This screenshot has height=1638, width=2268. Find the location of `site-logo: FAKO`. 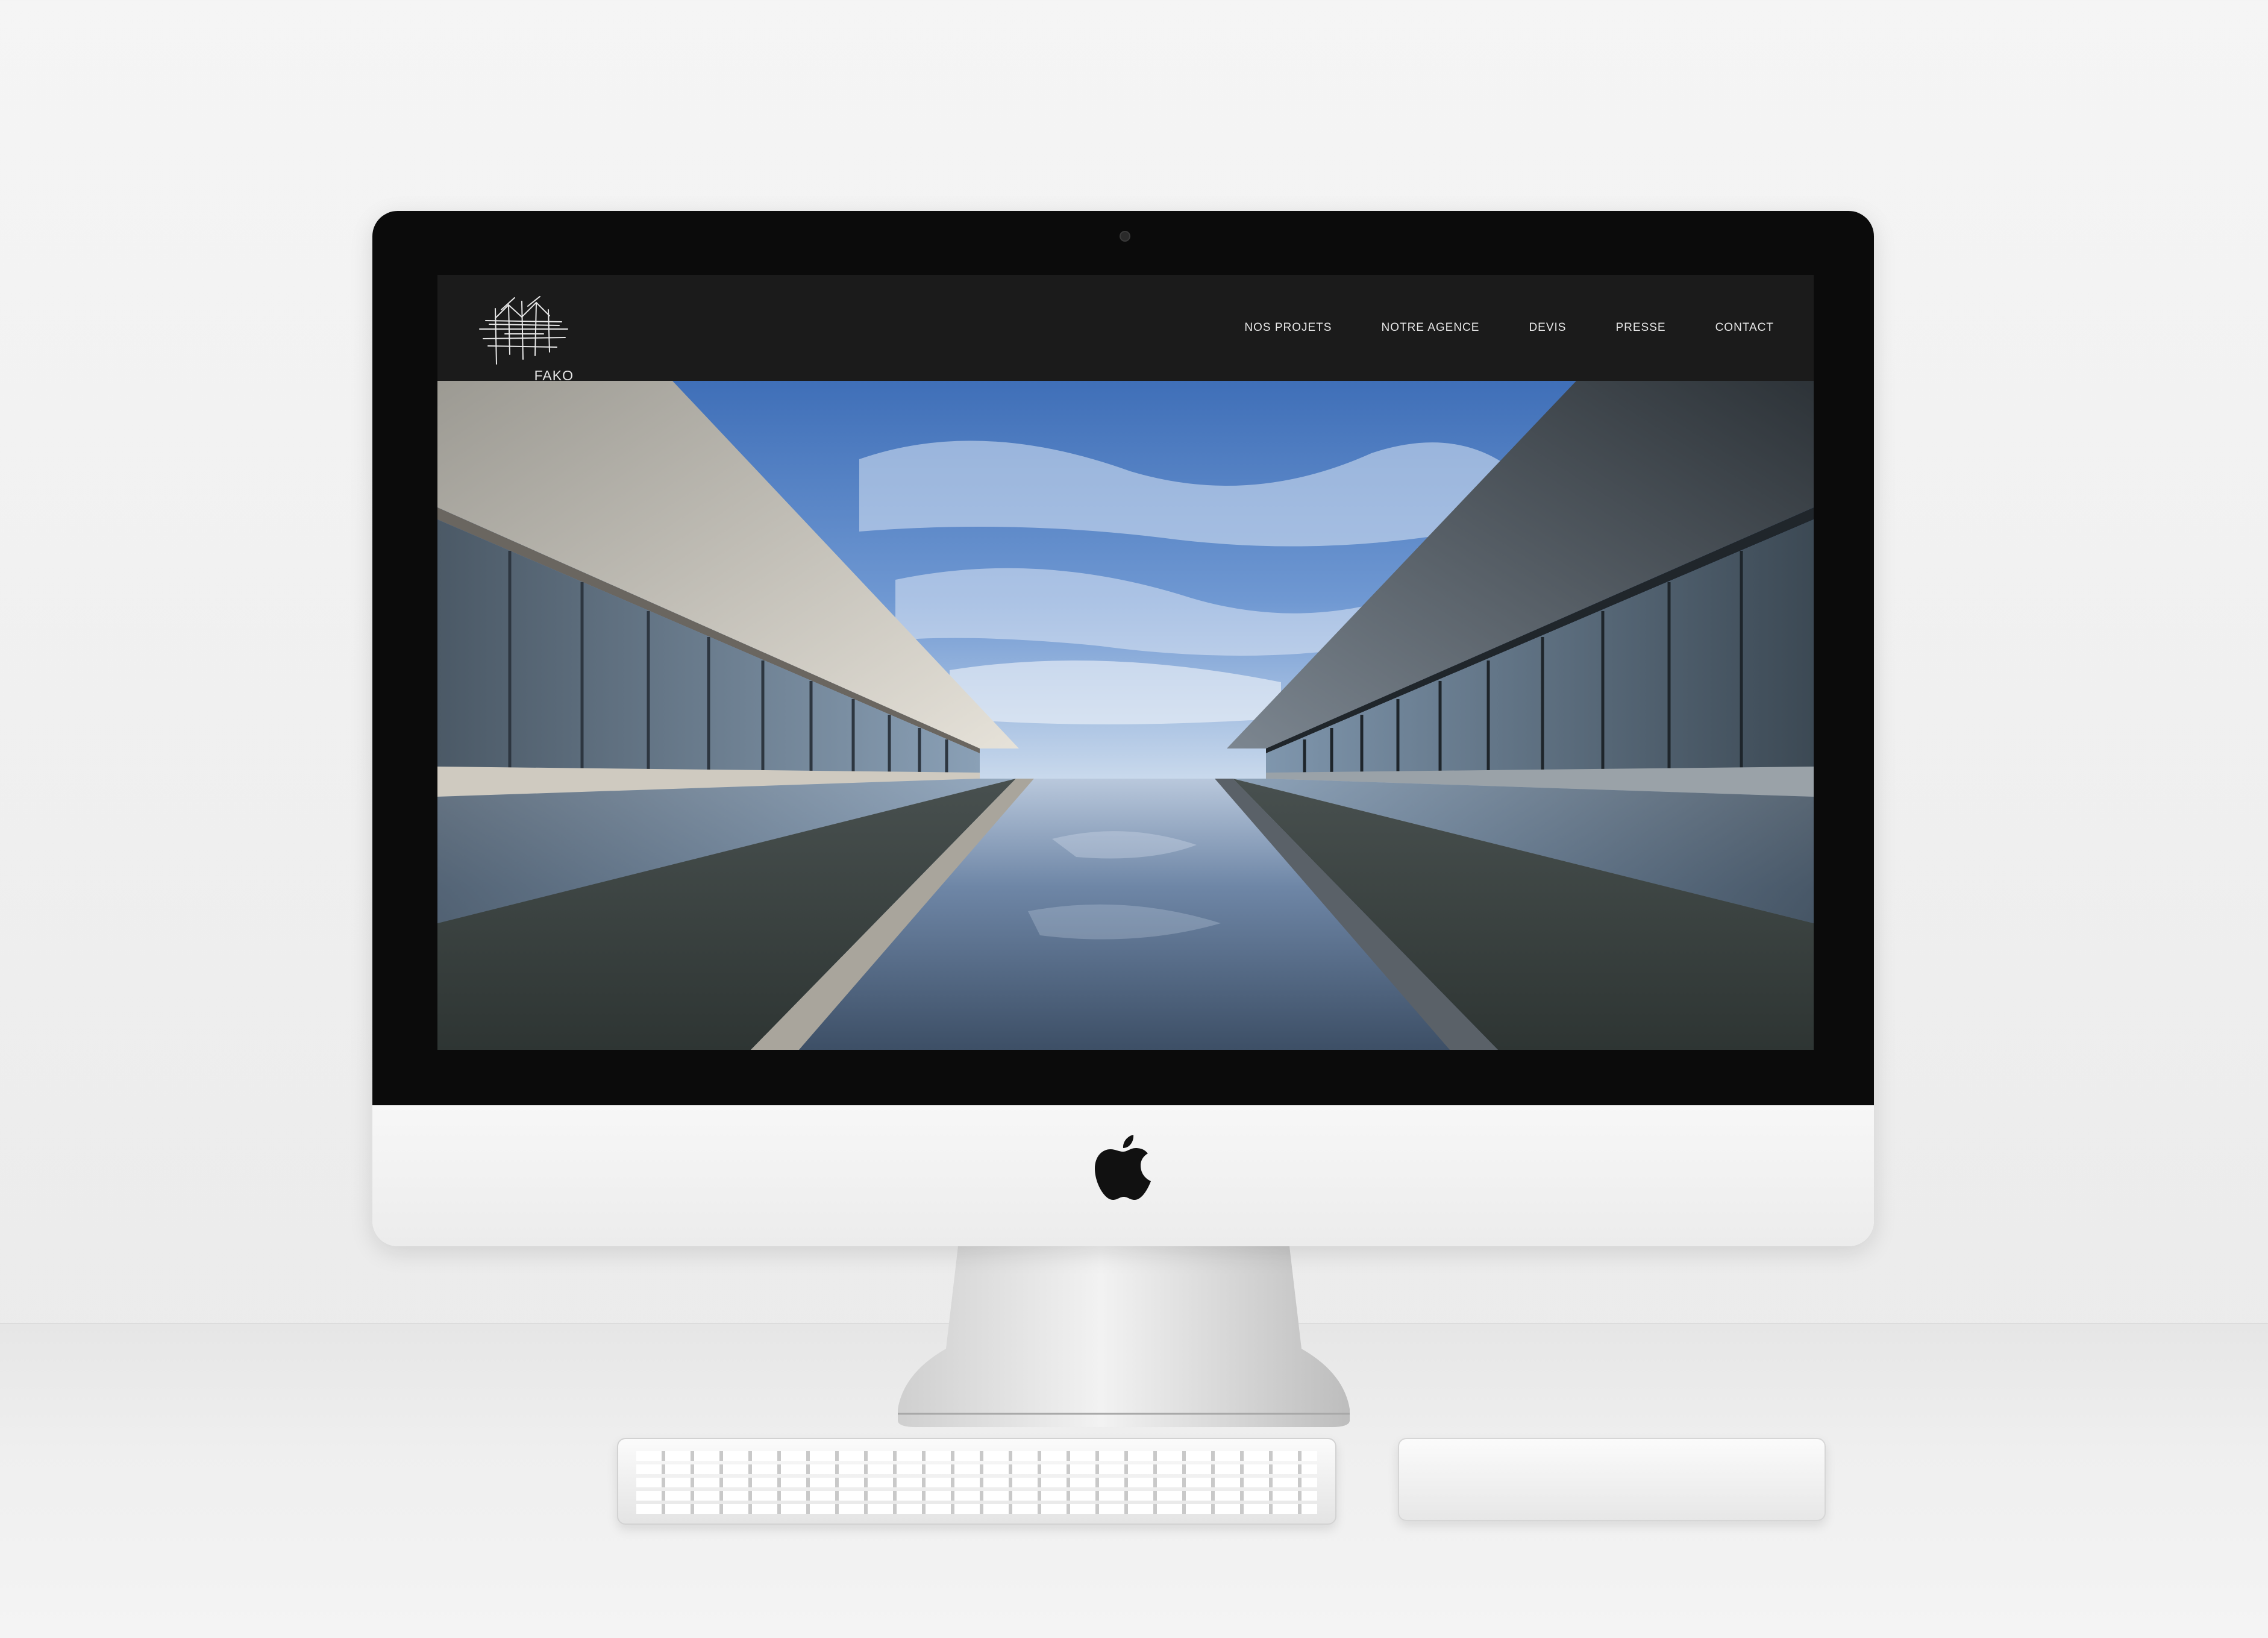

site-logo: FAKO is located at coordinates (525, 337).